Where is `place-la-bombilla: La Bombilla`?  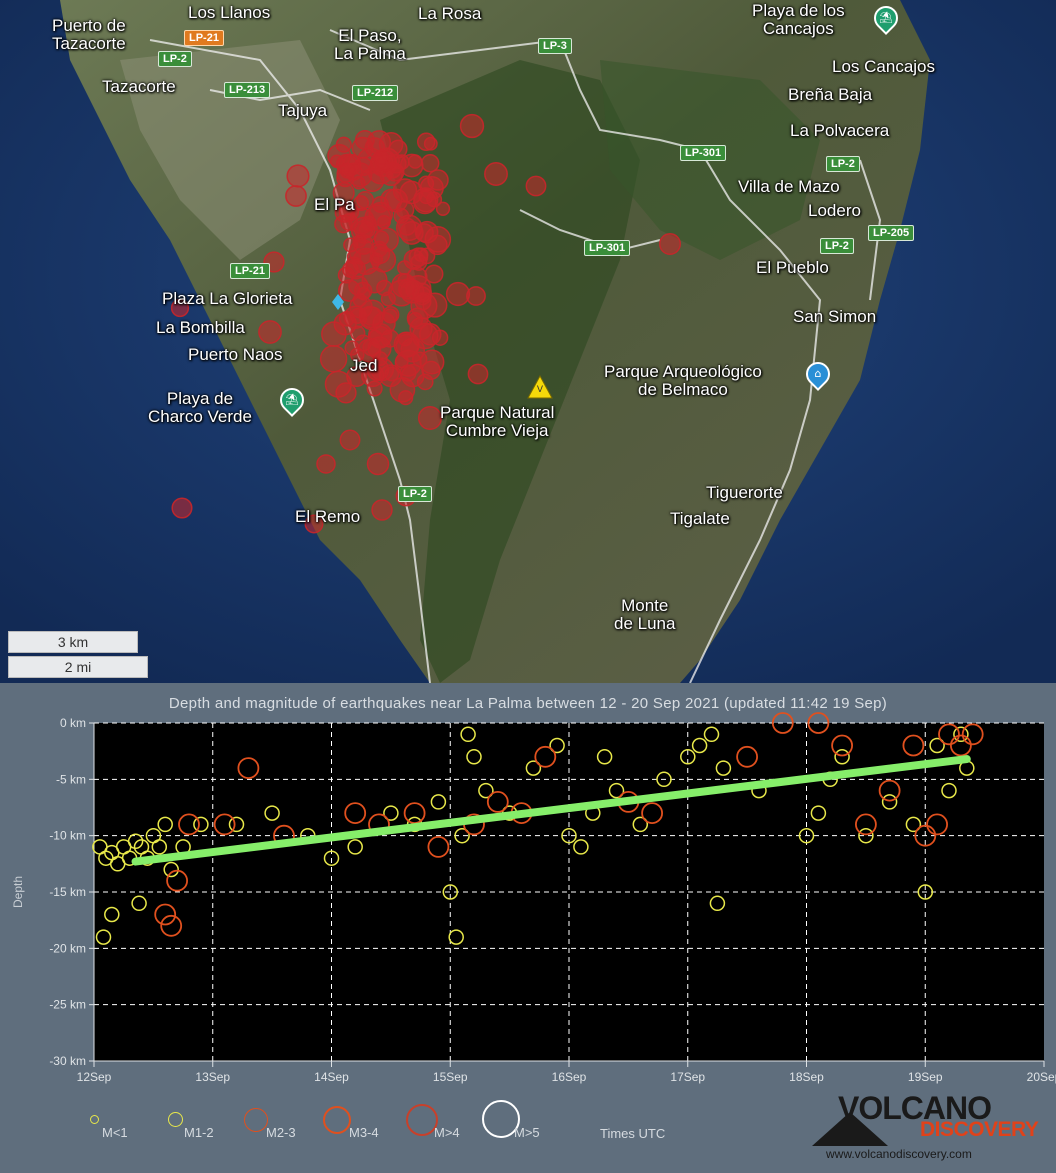
place-la-bombilla: La Bombilla is located at coordinates (200, 327).